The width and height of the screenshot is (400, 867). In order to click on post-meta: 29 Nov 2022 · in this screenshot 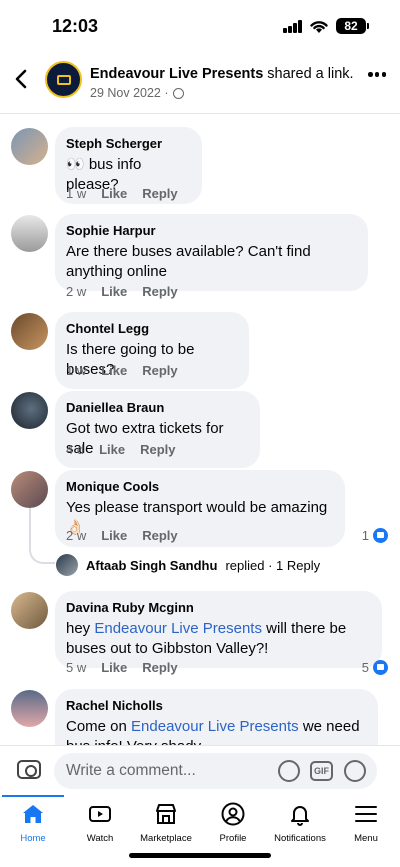, I will do `click(137, 93)`.